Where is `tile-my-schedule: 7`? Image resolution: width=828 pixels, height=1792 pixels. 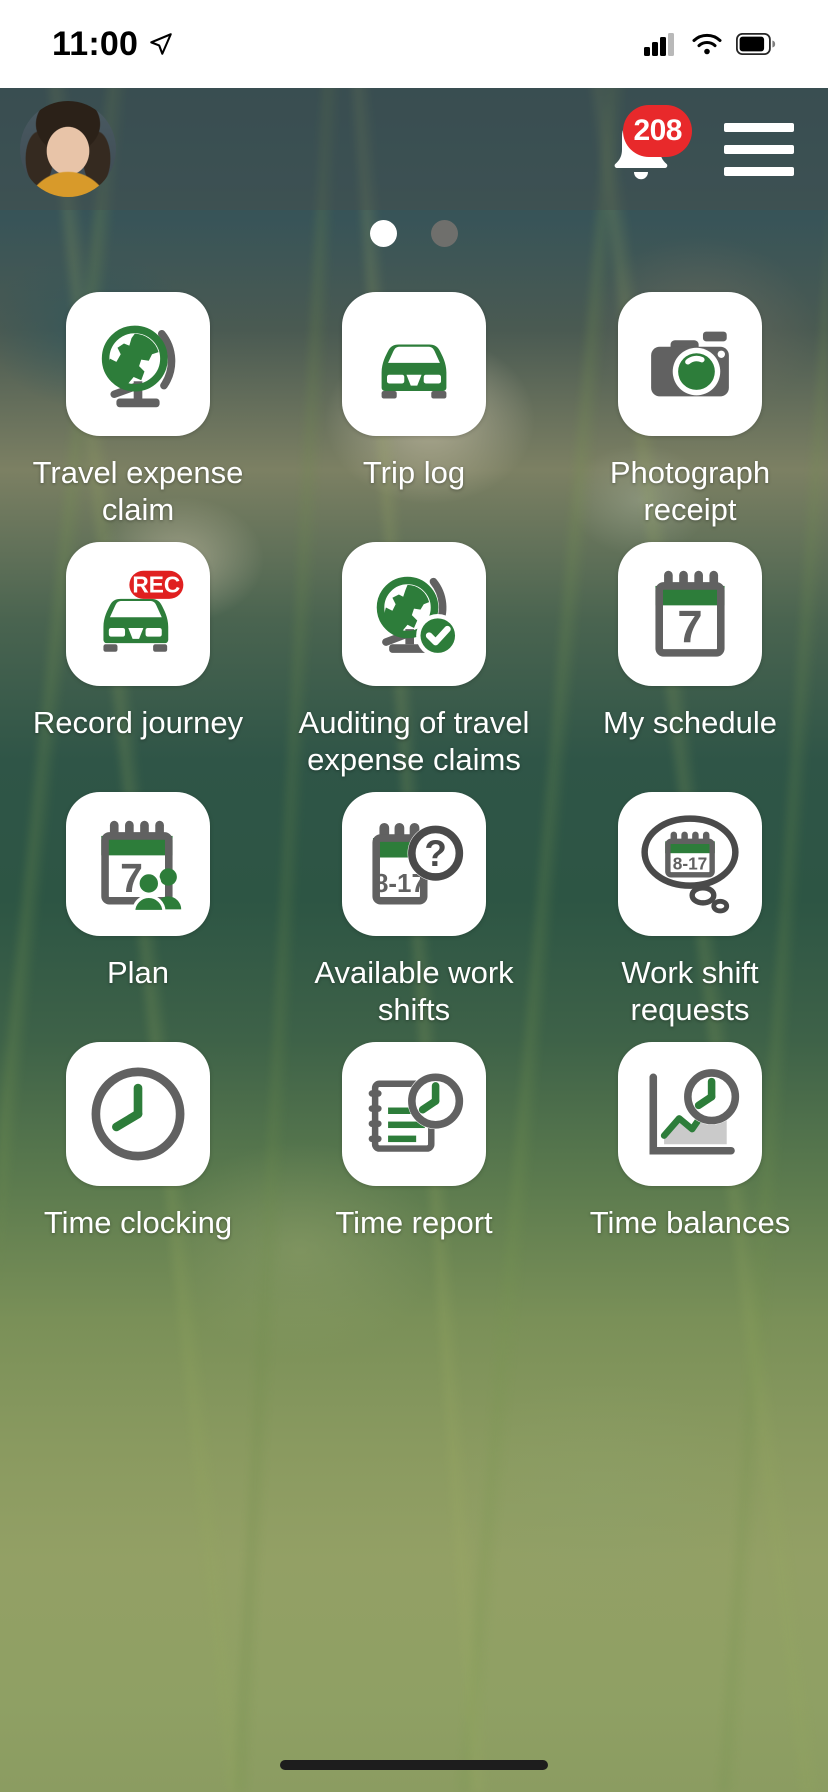
tile-my-schedule: 7 is located at coordinates (690, 614).